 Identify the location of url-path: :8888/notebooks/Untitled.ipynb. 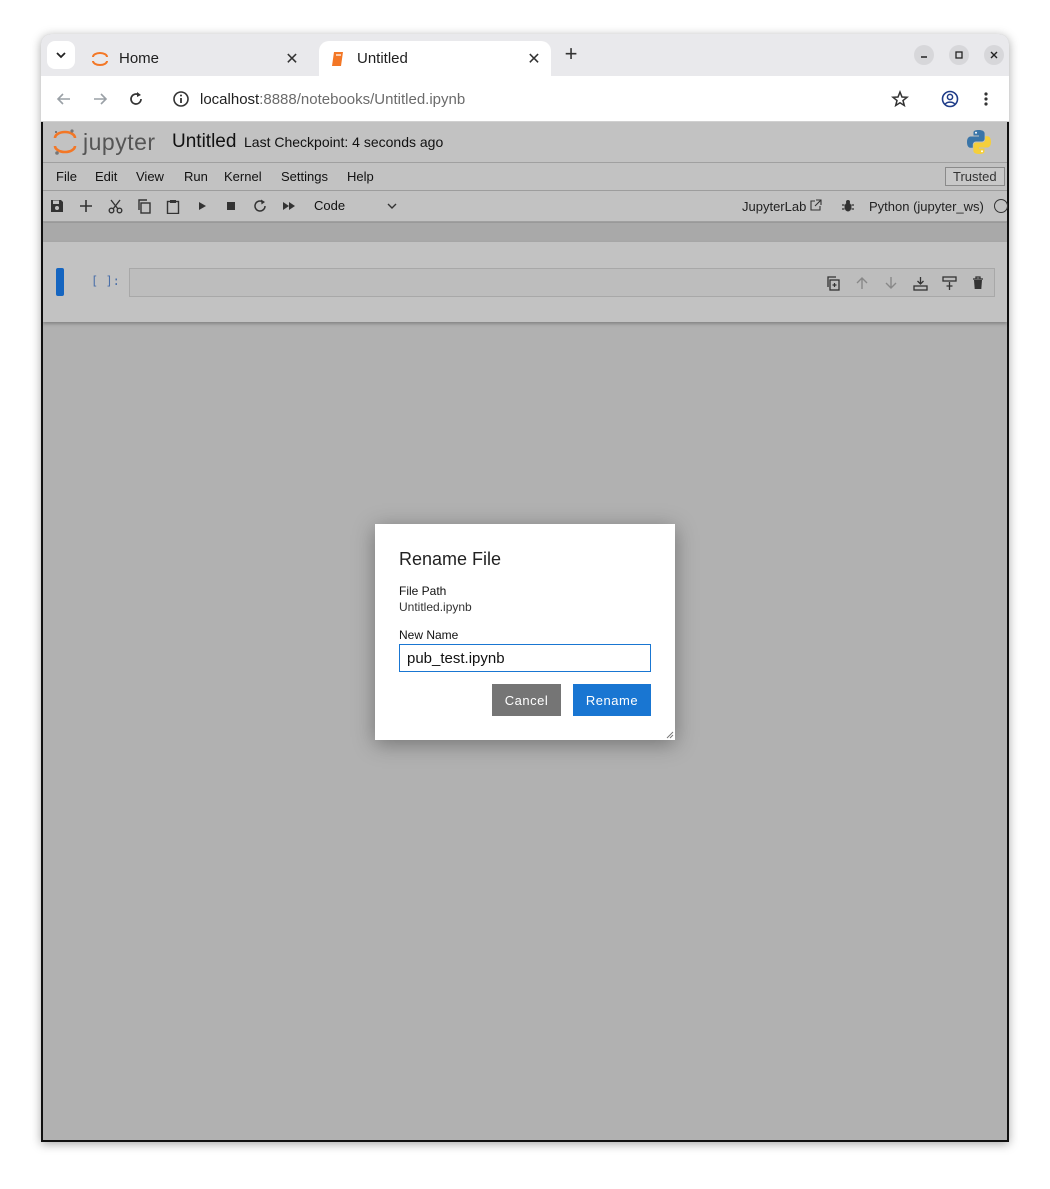
(362, 99).